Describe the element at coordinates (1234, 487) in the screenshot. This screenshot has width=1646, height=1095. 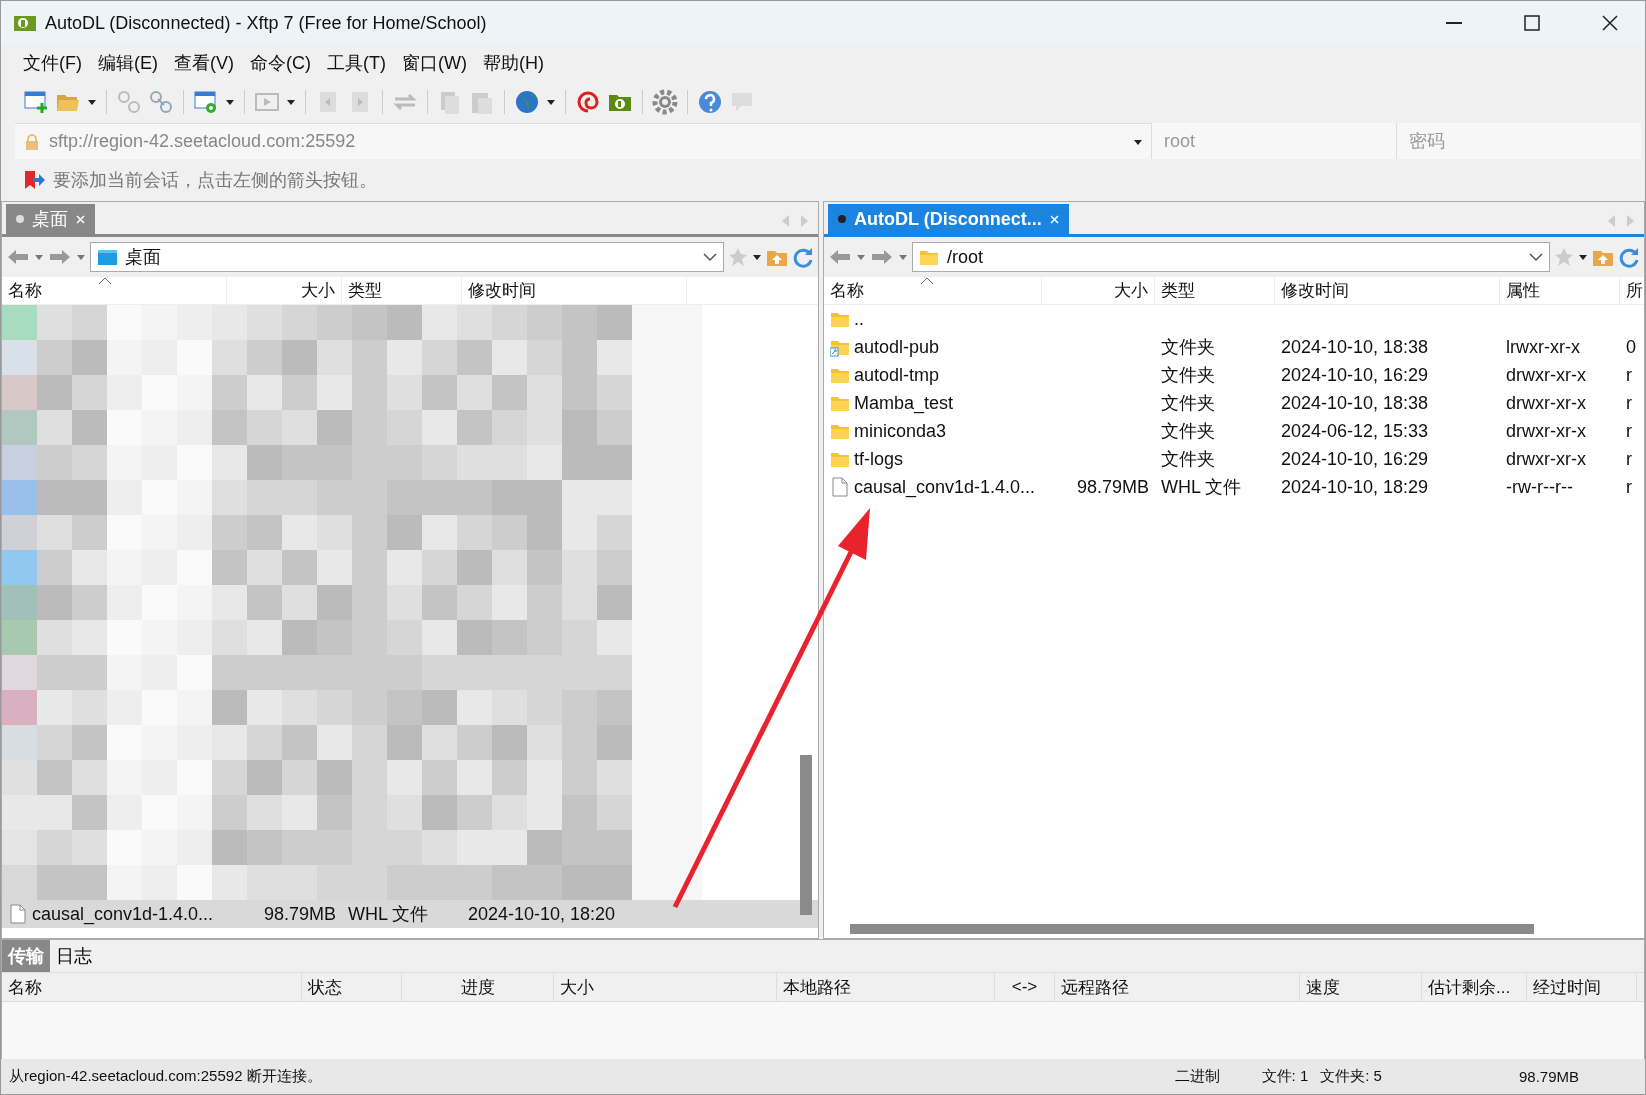
I see `file-row: causal_conv1d-1.4.0... 98.79MB WHL 文件 2024-10-10, 18:29 -rw-r--r-- r` at that location.